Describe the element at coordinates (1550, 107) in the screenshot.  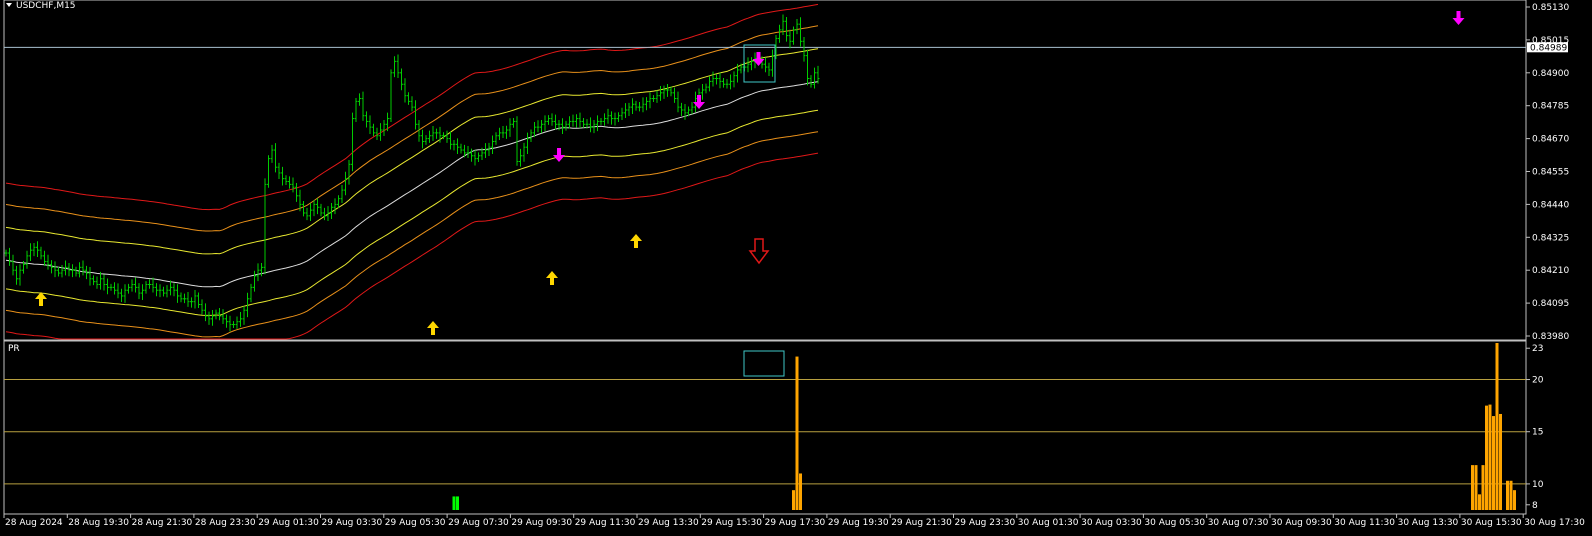
I see `price-tick-label: 0.84785` at that location.